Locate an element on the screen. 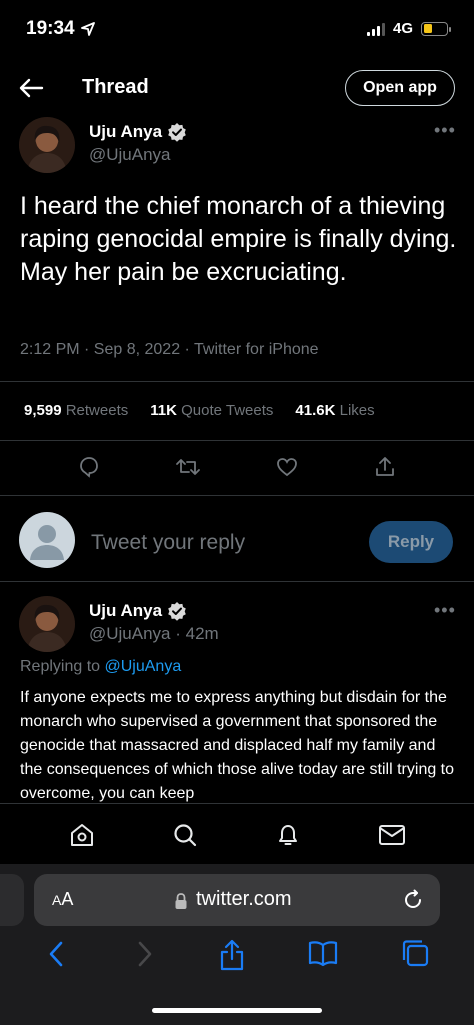 This screenshot has width=474, height=1025. replying-prefix: Replying to is located at coordinates (60, 666).